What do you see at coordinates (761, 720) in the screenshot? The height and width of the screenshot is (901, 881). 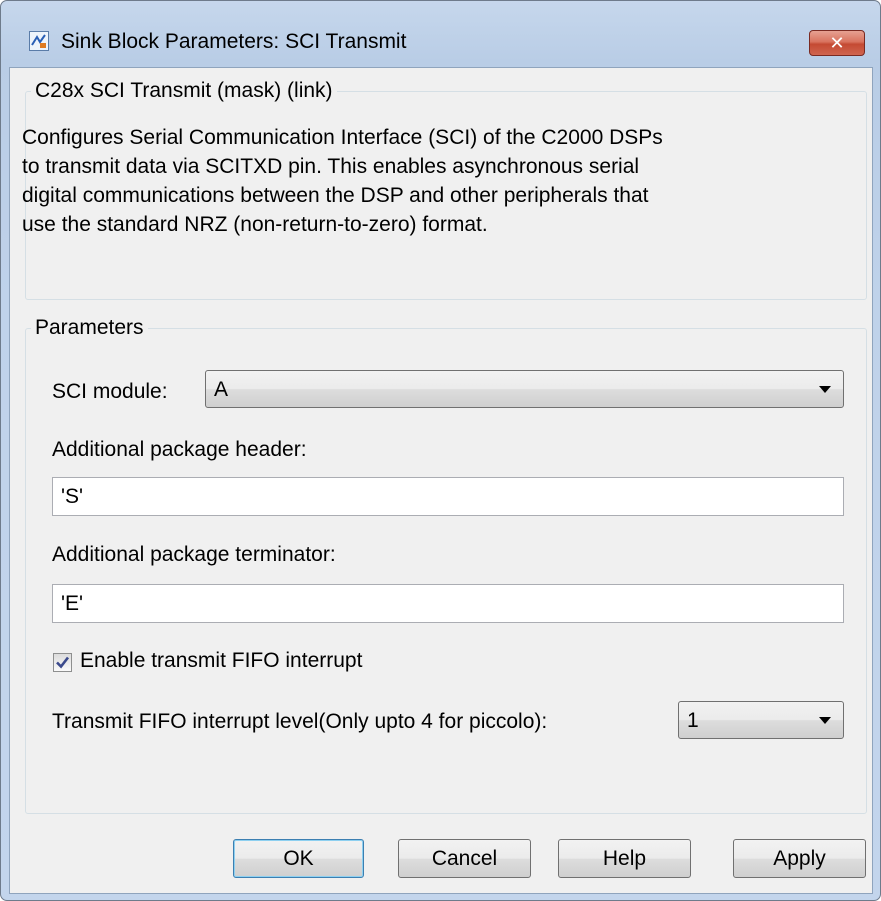 I see `fifo-level-dropdown: 1` at bounding box center [761, 720].